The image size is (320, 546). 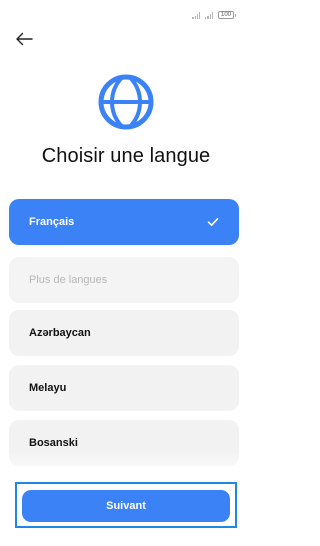 I want to click on language-label: Azərbaycan, so click(x=60, y=333).